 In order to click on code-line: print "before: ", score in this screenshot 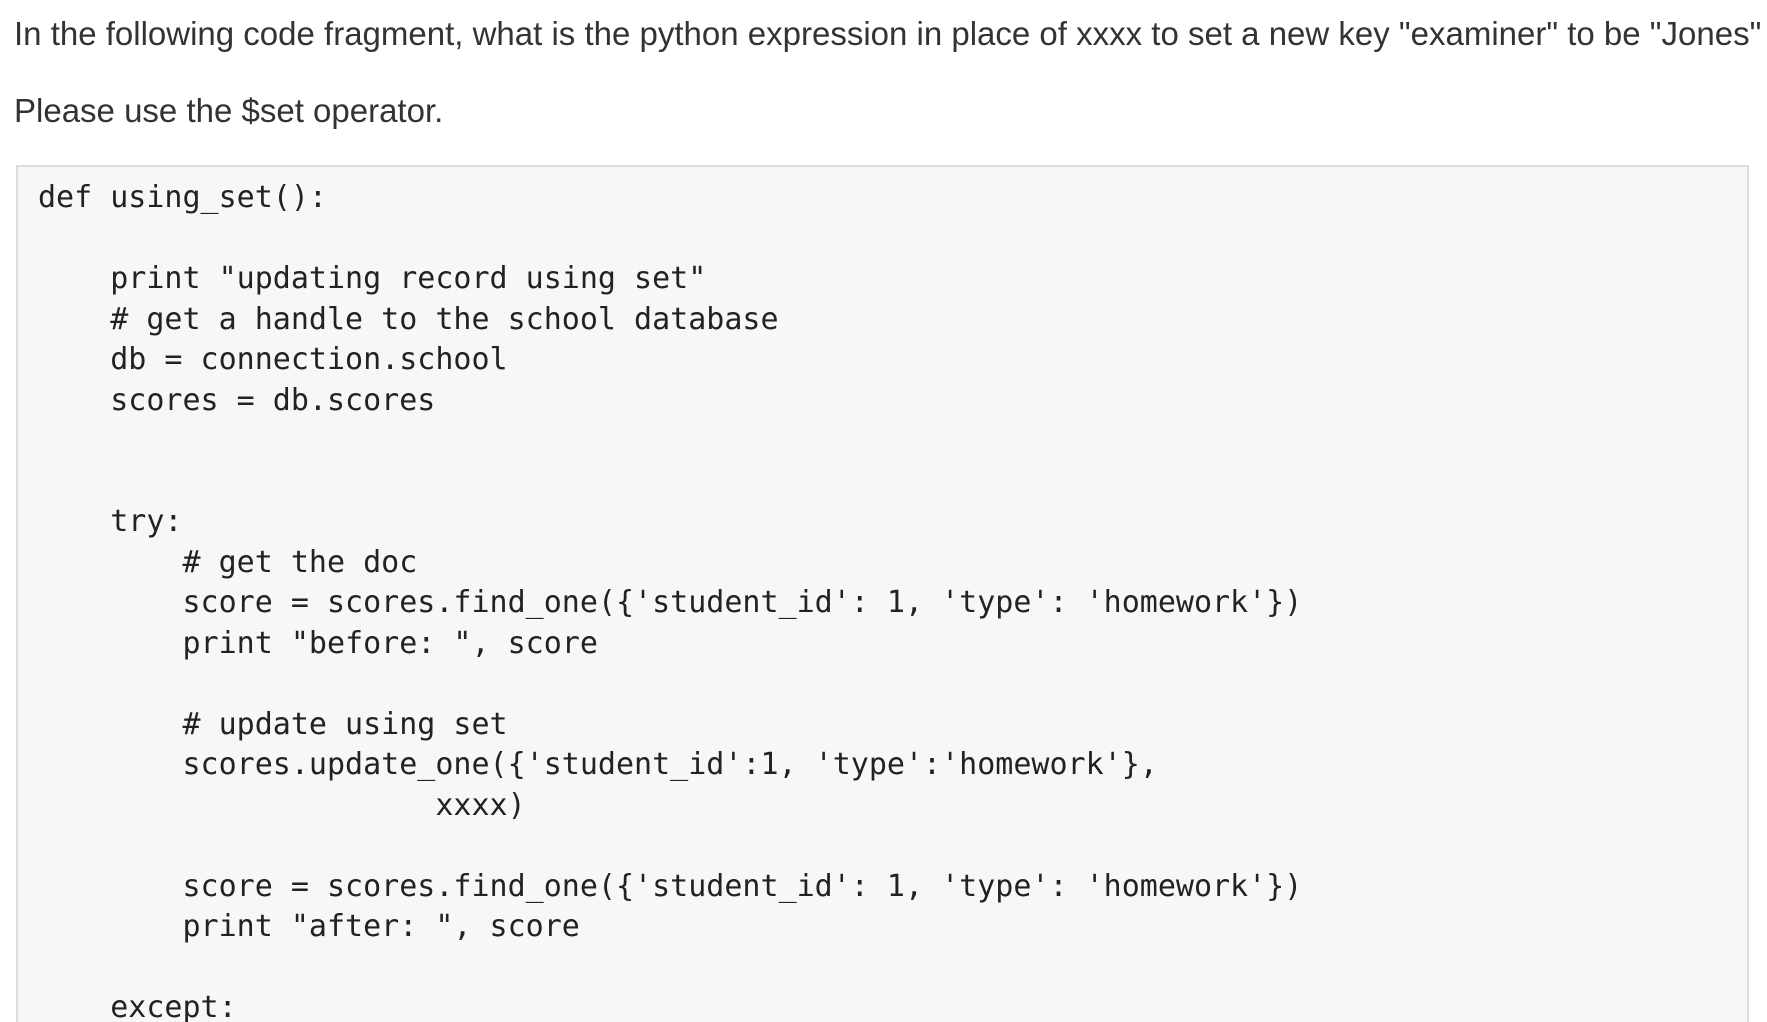, I will do `click(318, 643)`.